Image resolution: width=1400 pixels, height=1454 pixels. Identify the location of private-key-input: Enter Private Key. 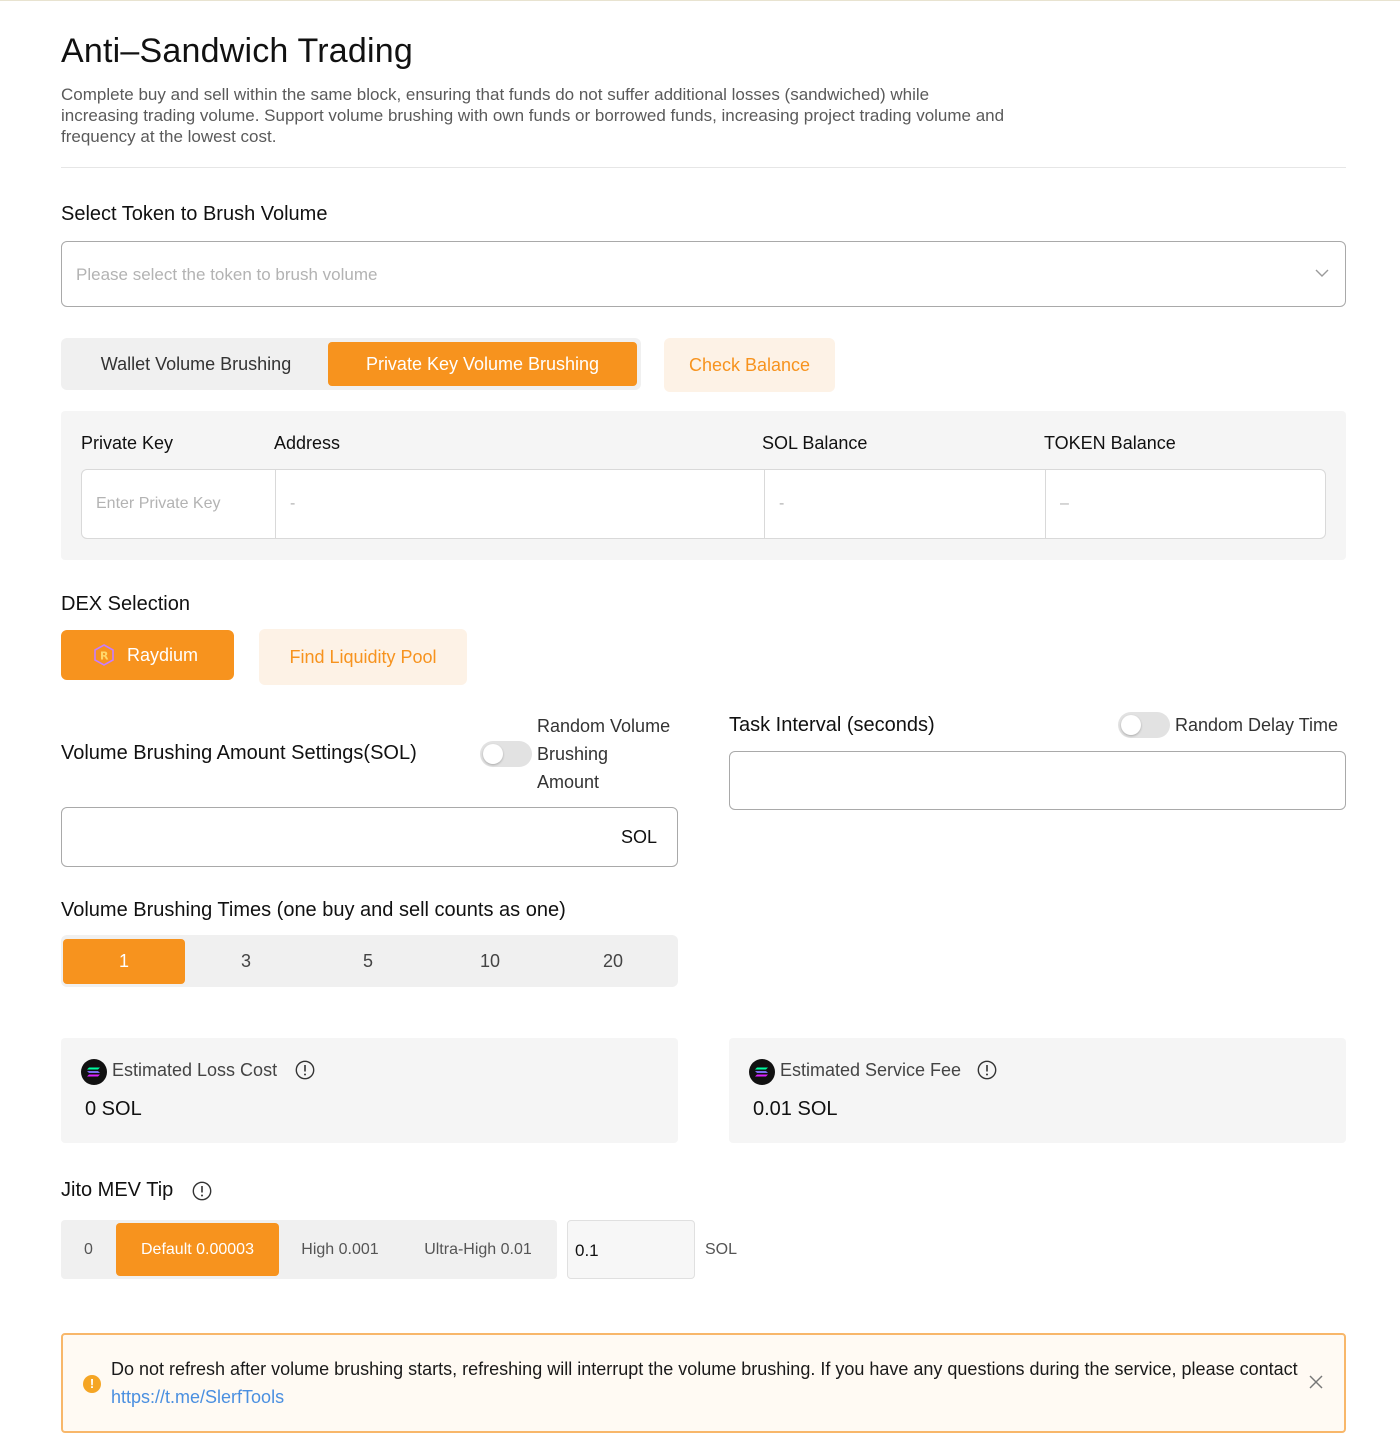
(179, 504).